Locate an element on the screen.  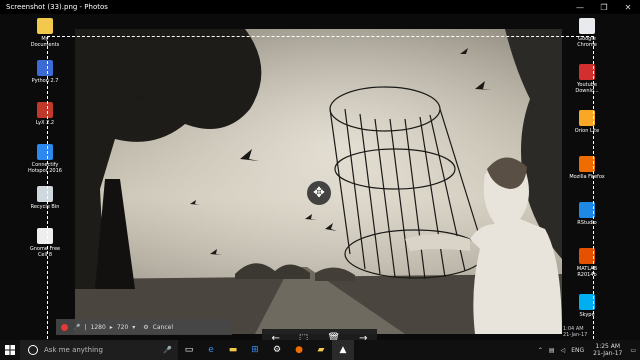
desktop-right-icon-2: Orion Lite is located at coordinates (587, 122).